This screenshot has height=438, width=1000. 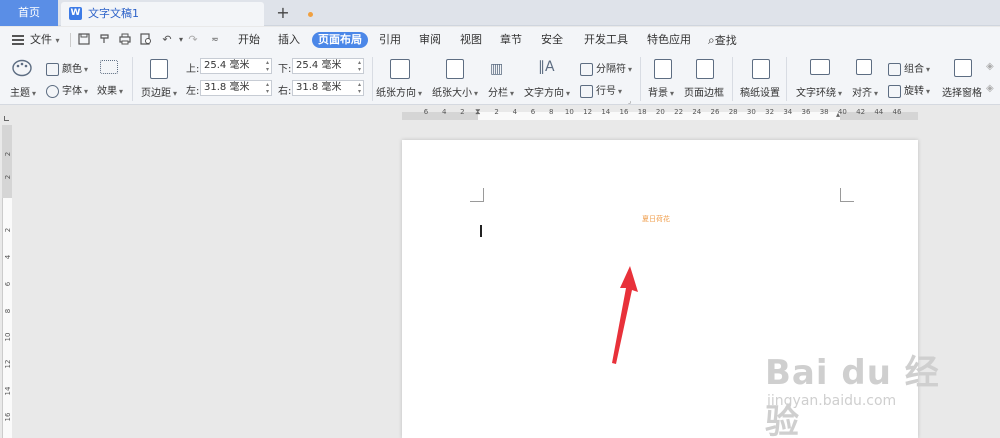 I want to click on ruler-tick-label: 16, so click(x=8, y=417).